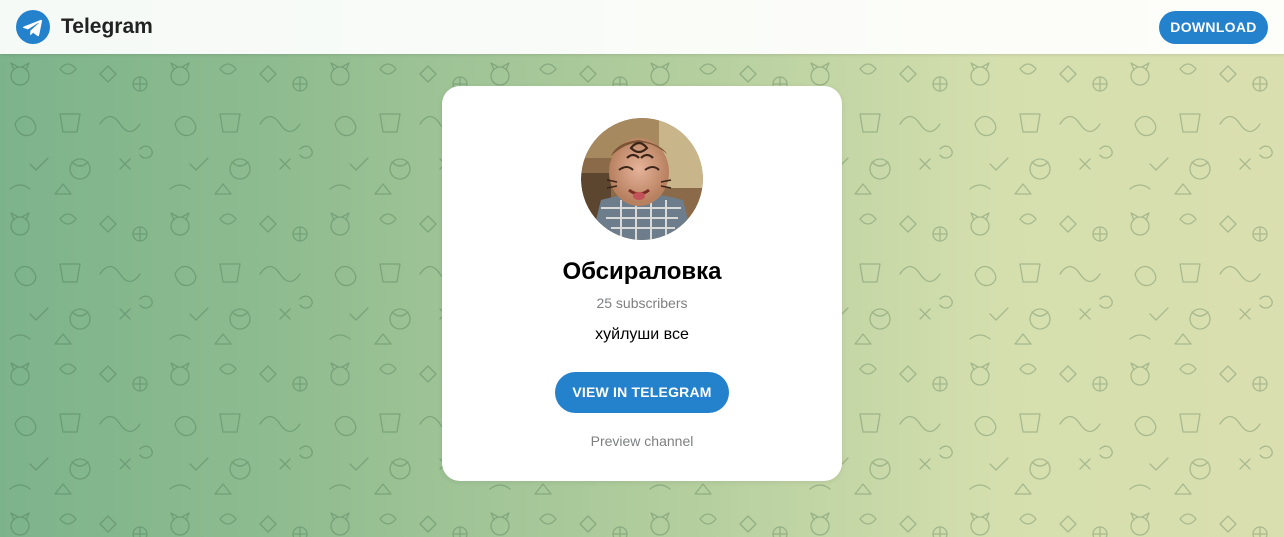  I want to click on subscriber-count: 25 subscribers, so click(642, 303).